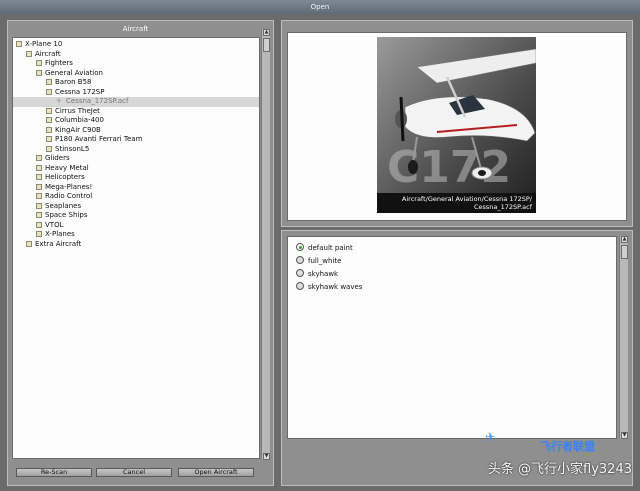 This screenshot has width=640, height=491. What do you see at coordinates (136, 216) in the screenshot?
I see `tree-item: Space Ships` at bounding box center [136, 216].